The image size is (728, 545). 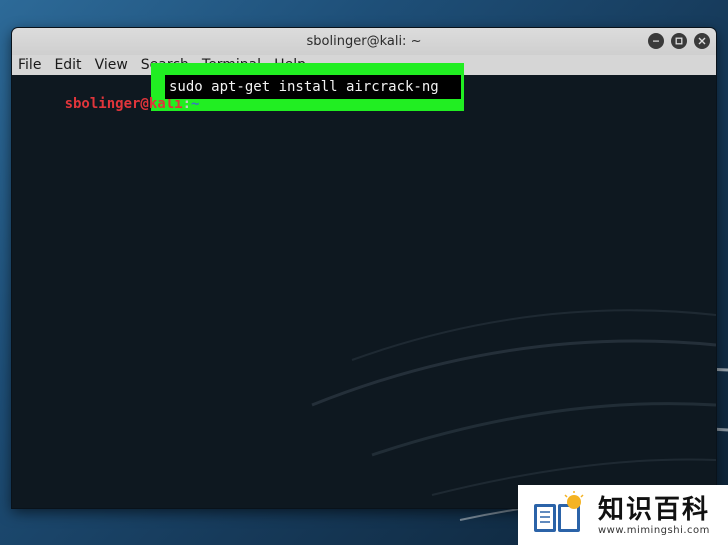 I want to click on close-button, so click(x=702, y=41).